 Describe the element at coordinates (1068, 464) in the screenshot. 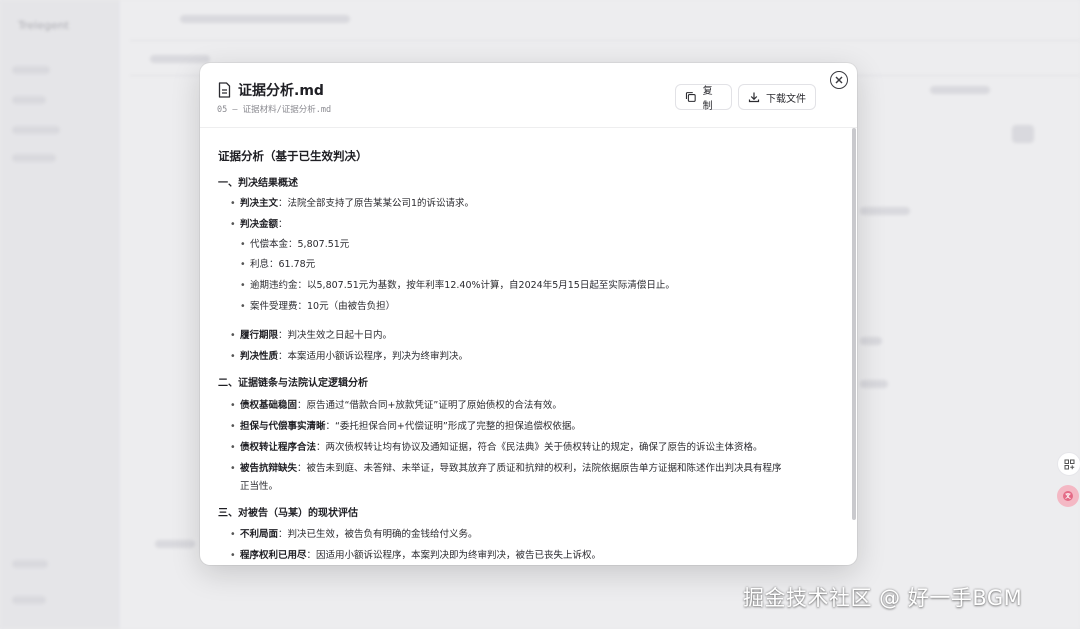

I see `apps-grid-icon` at that location.